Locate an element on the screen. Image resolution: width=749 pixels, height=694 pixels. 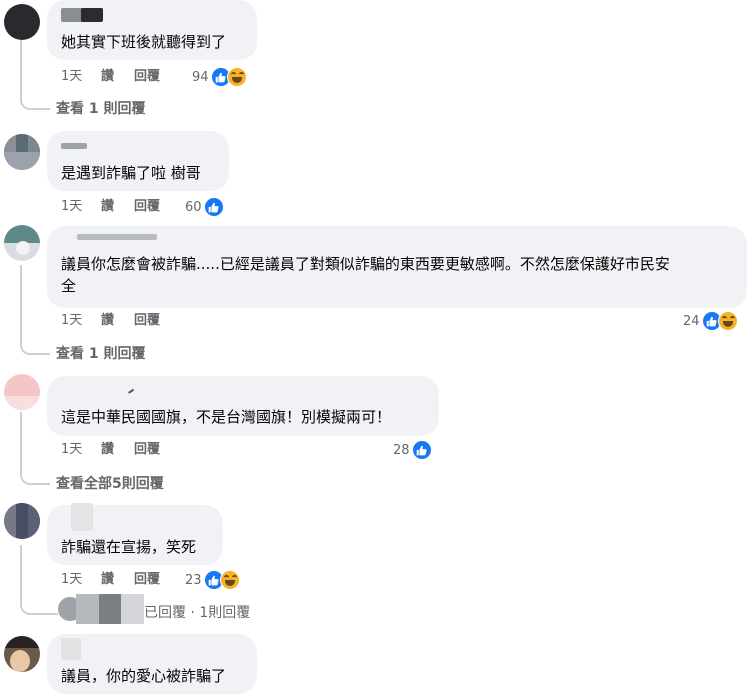
reaction-count: 28 is located at coordinates (401, 450).